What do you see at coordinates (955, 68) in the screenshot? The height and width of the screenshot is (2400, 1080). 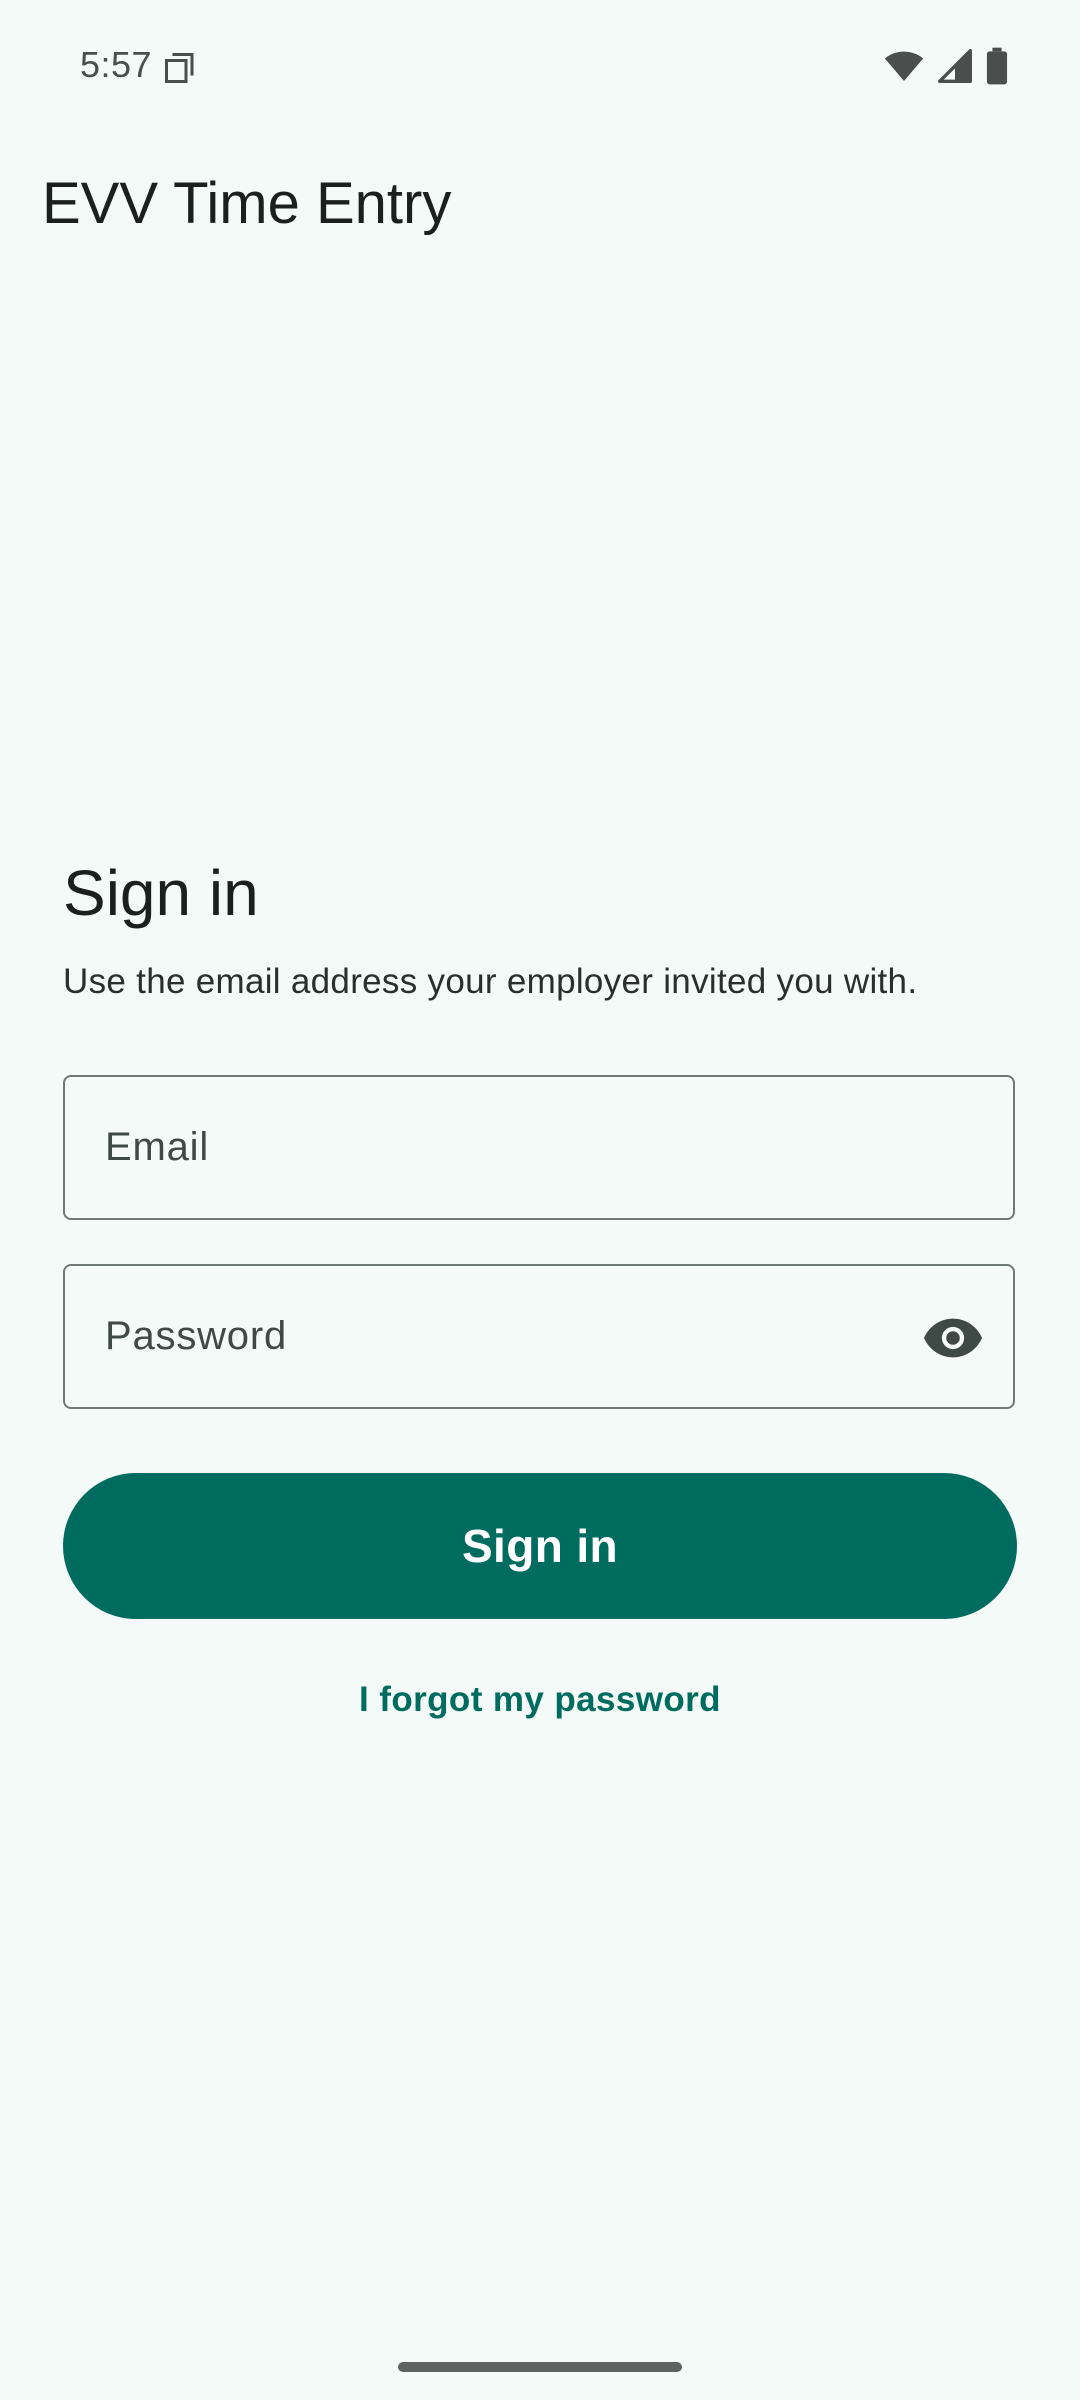 I see `cell-signal-icon` at bounding box center [955, 68].